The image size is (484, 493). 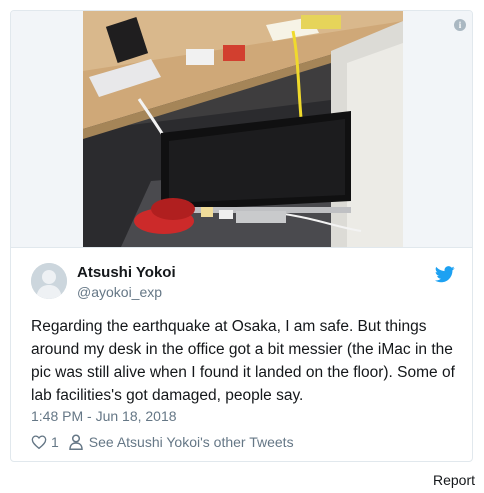 I want to click on tweet-actions: 1 See Atsushi Yokoi's other Tweets, so click(x=162, y=442).